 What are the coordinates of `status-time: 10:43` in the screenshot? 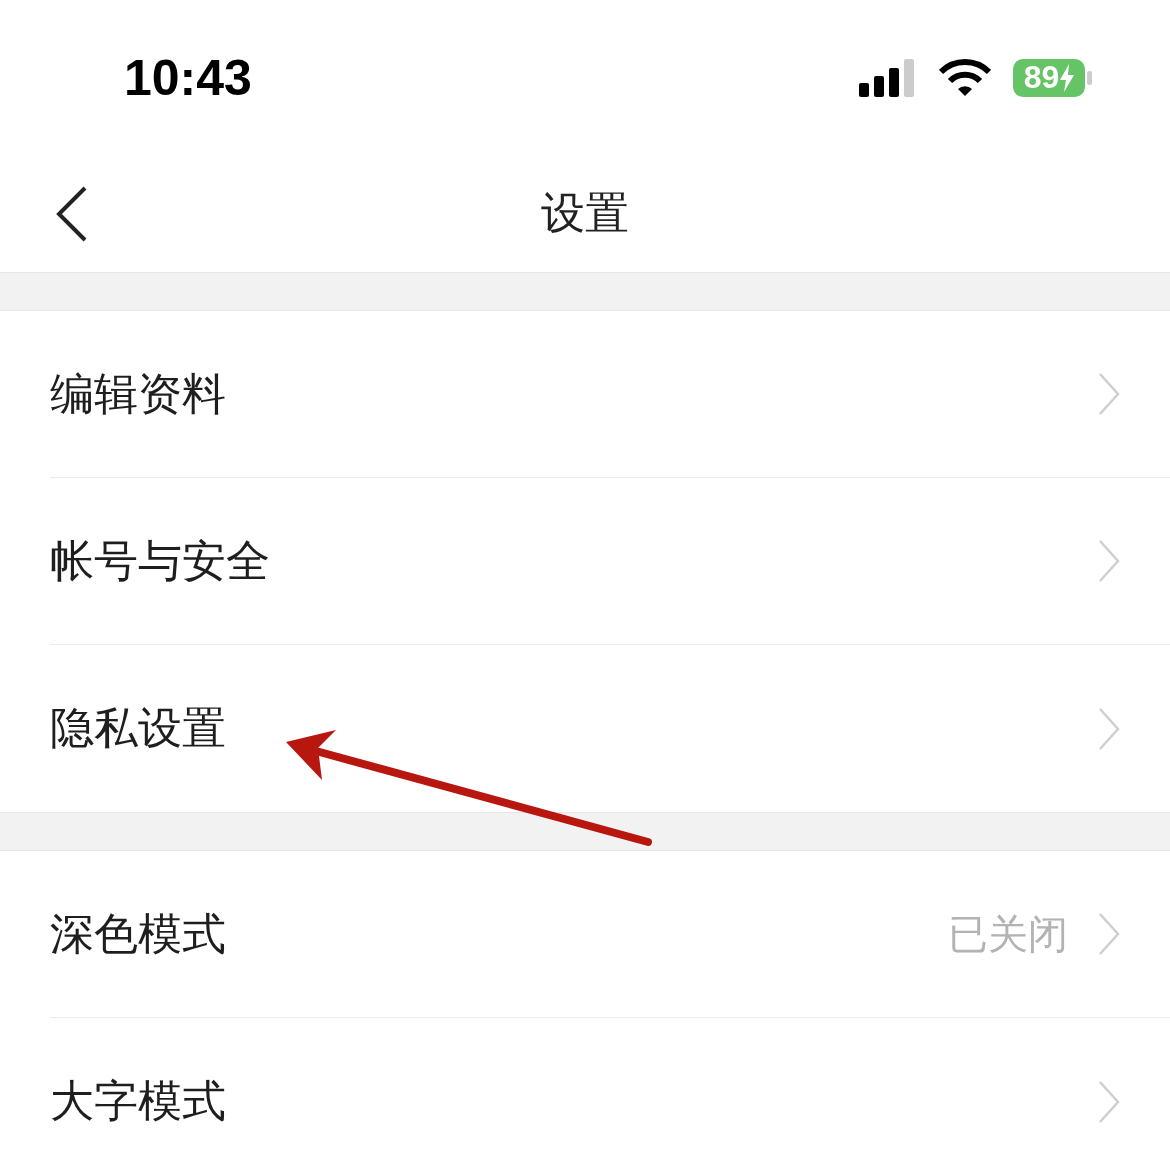 It's located at (188, 77).